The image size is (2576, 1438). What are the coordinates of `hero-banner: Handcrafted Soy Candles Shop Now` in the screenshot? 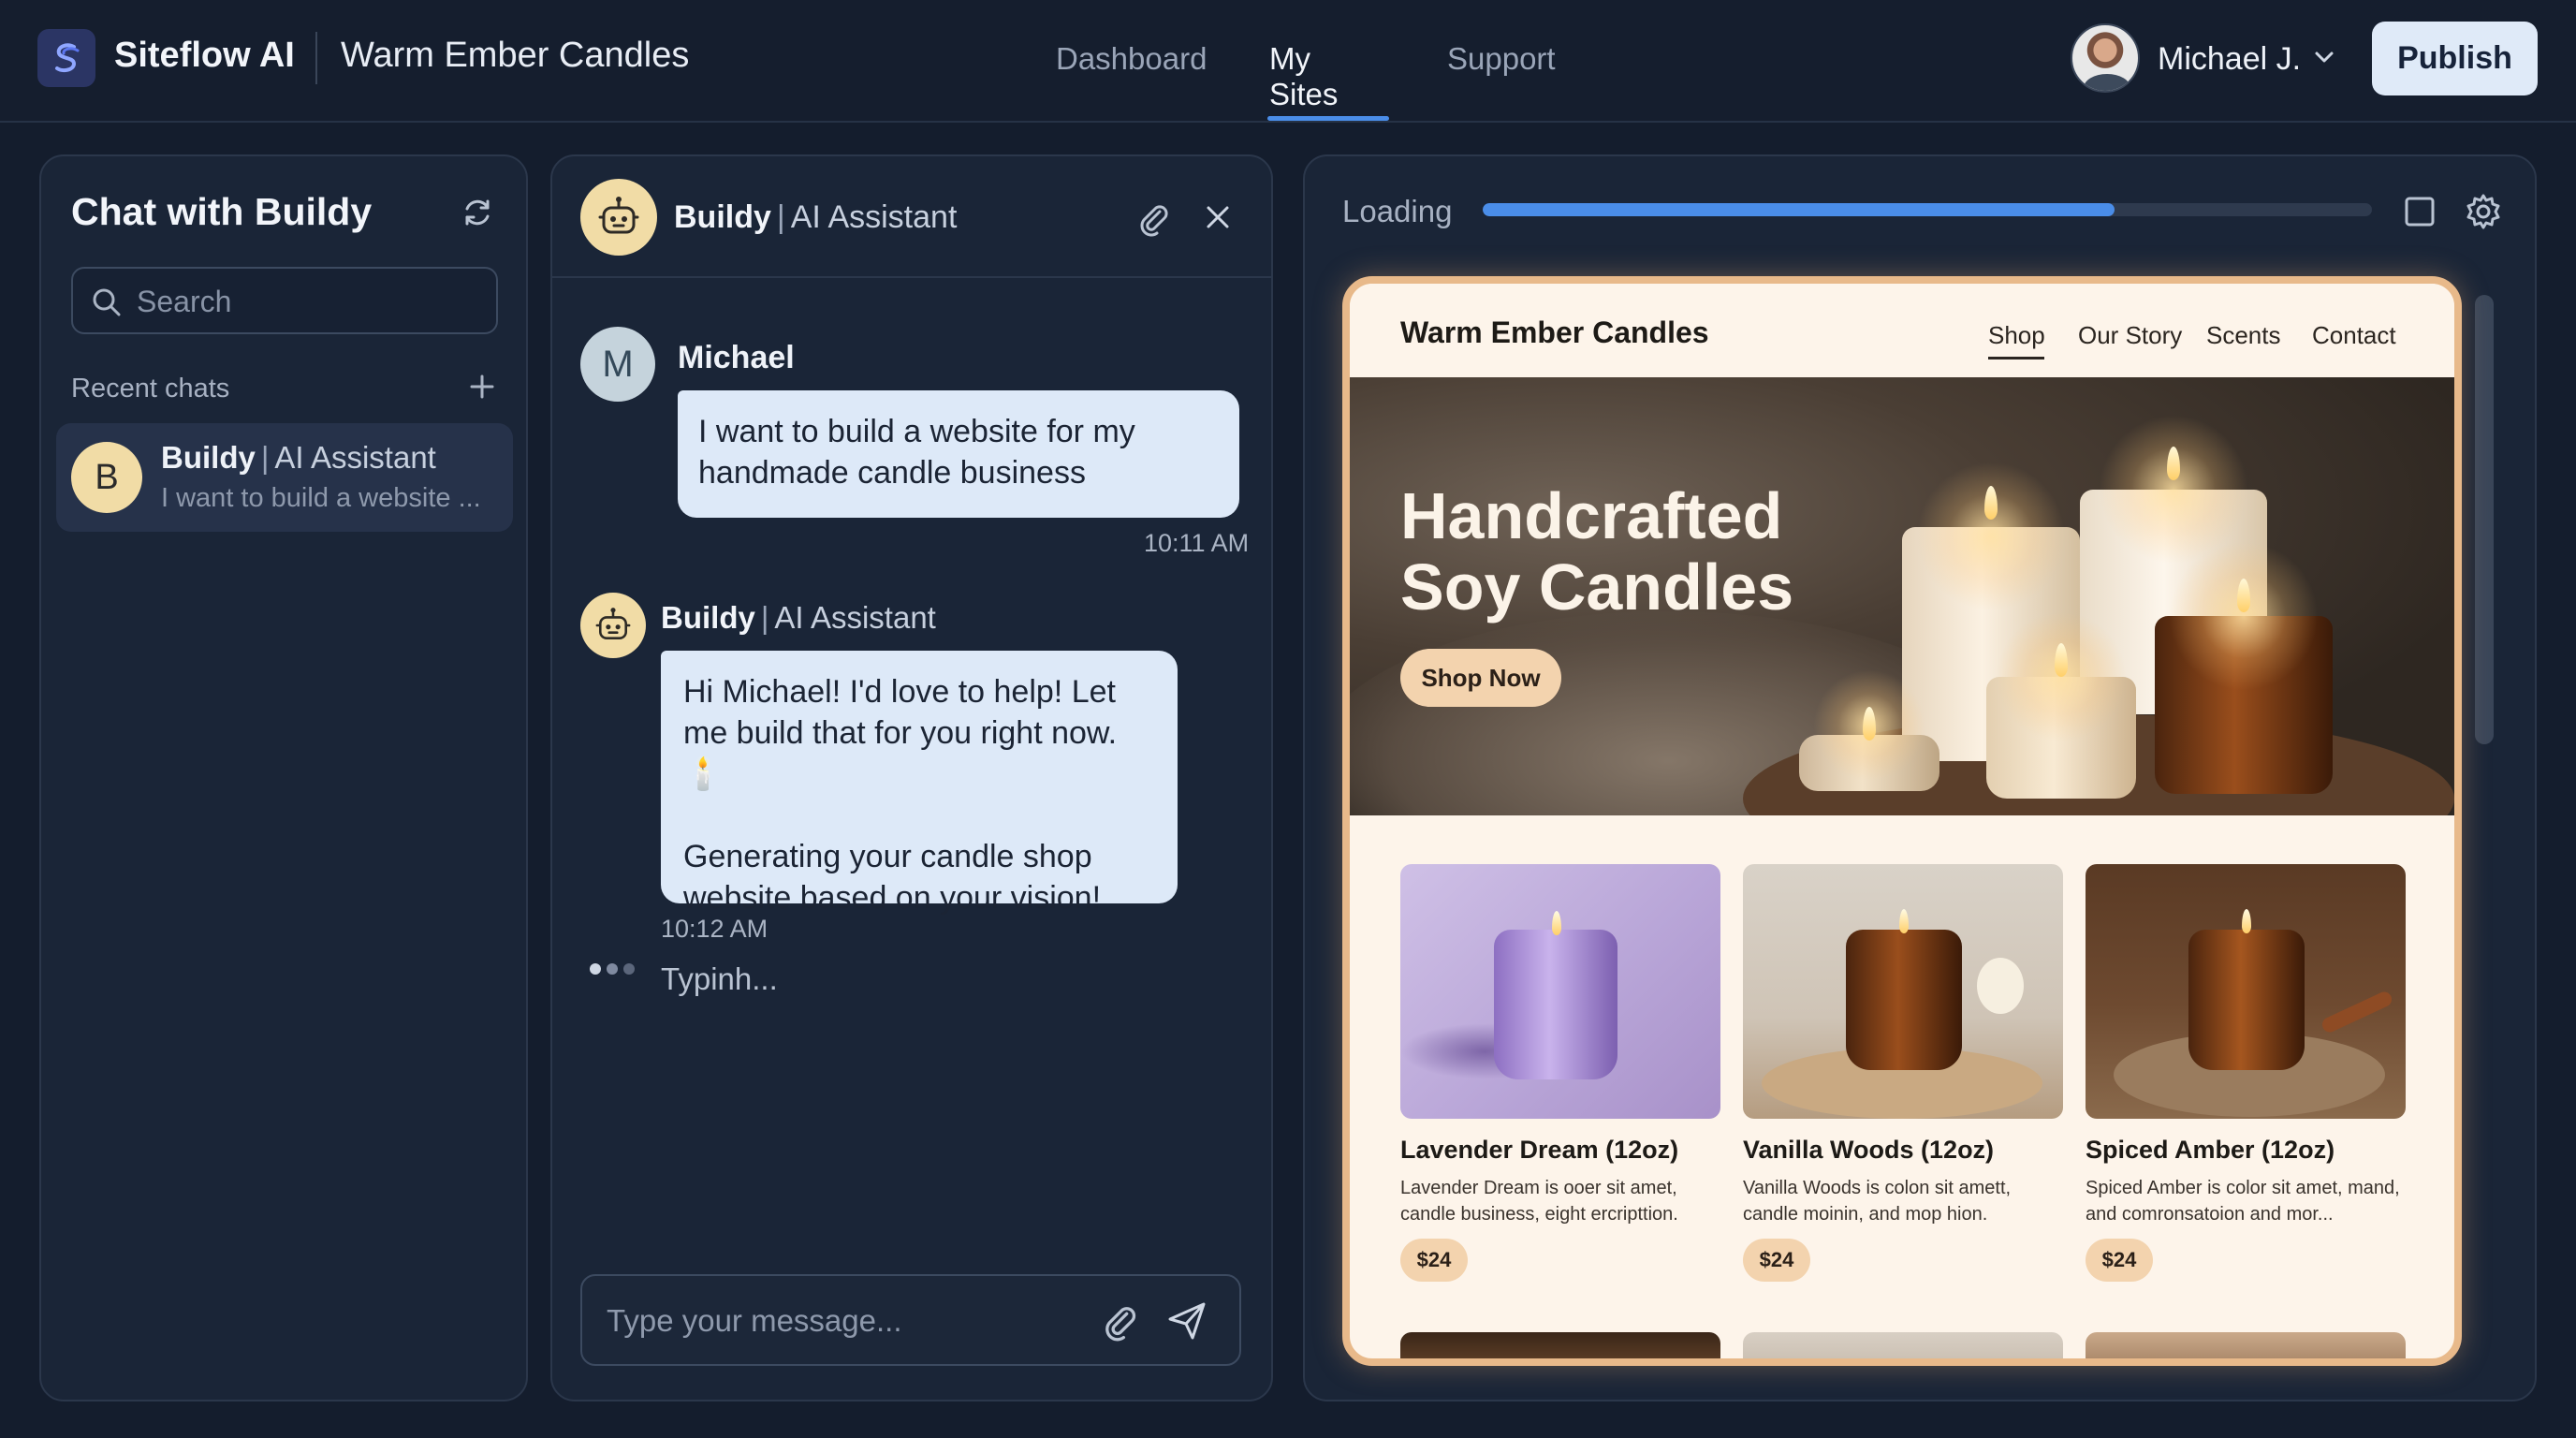 It's located at (1902, 596).